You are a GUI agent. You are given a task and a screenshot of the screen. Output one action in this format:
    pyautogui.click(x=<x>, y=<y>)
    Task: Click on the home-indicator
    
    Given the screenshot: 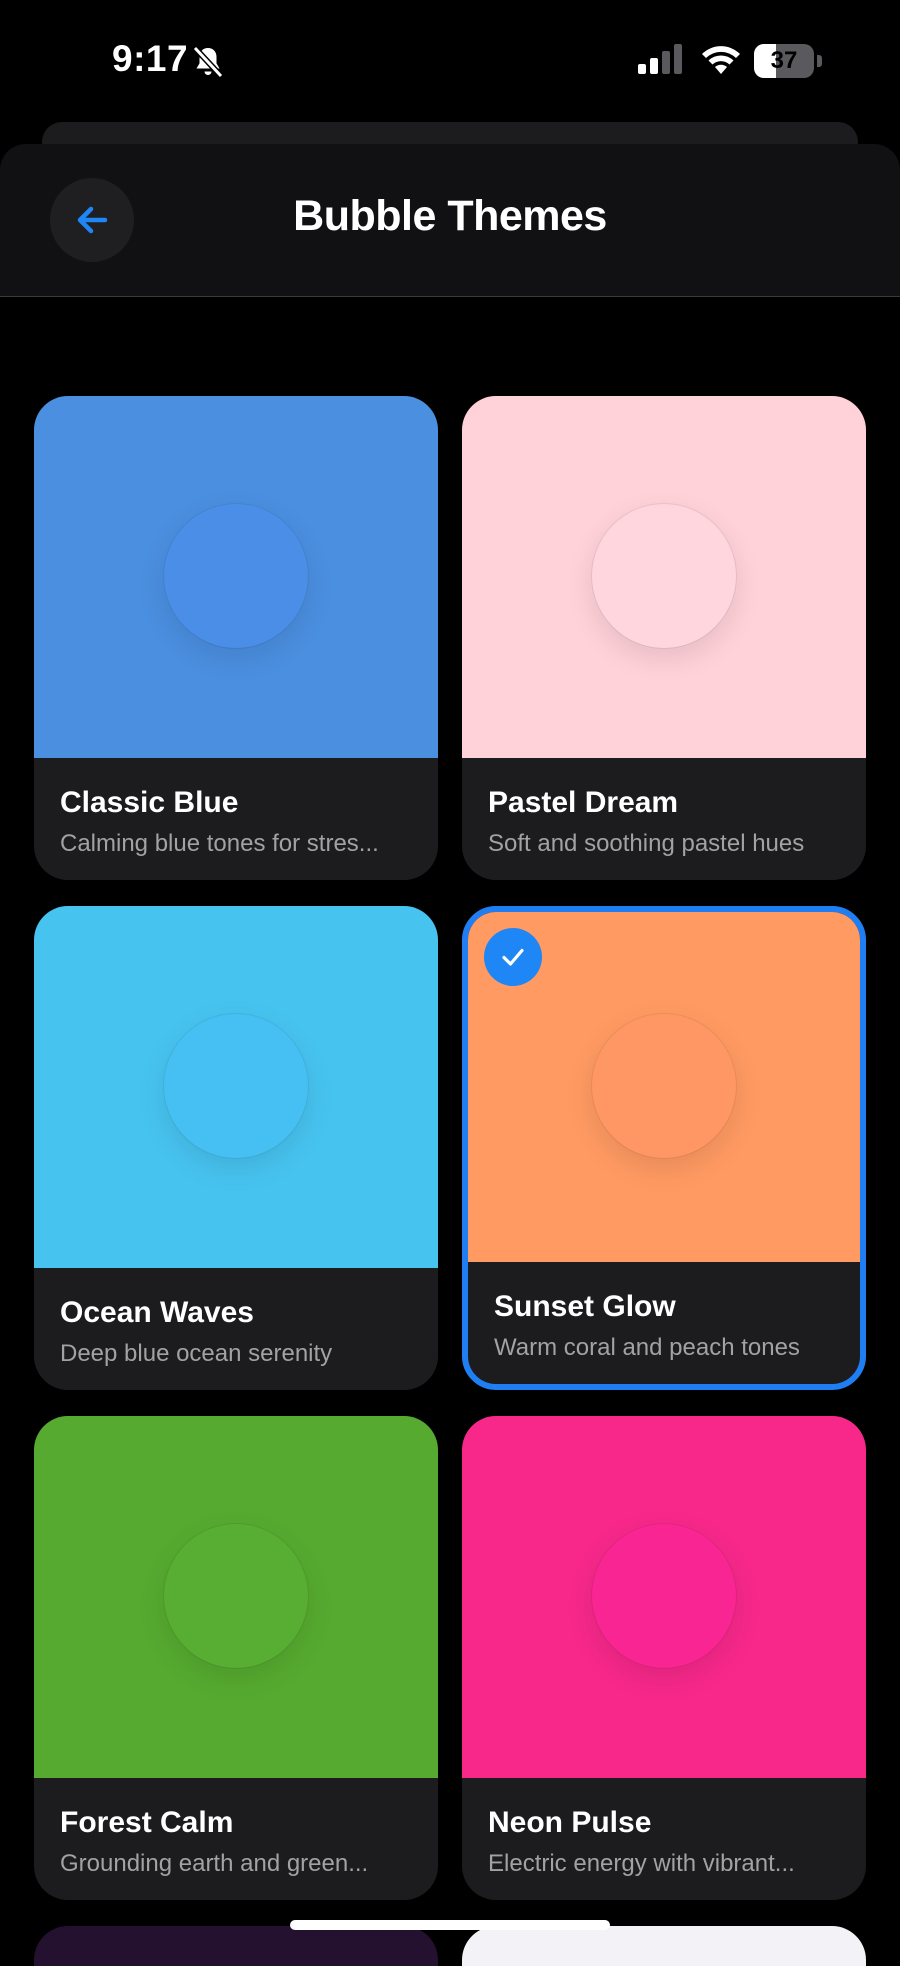 What is the action you would take?
    pyautogui.click(x=450, y=1925)
    